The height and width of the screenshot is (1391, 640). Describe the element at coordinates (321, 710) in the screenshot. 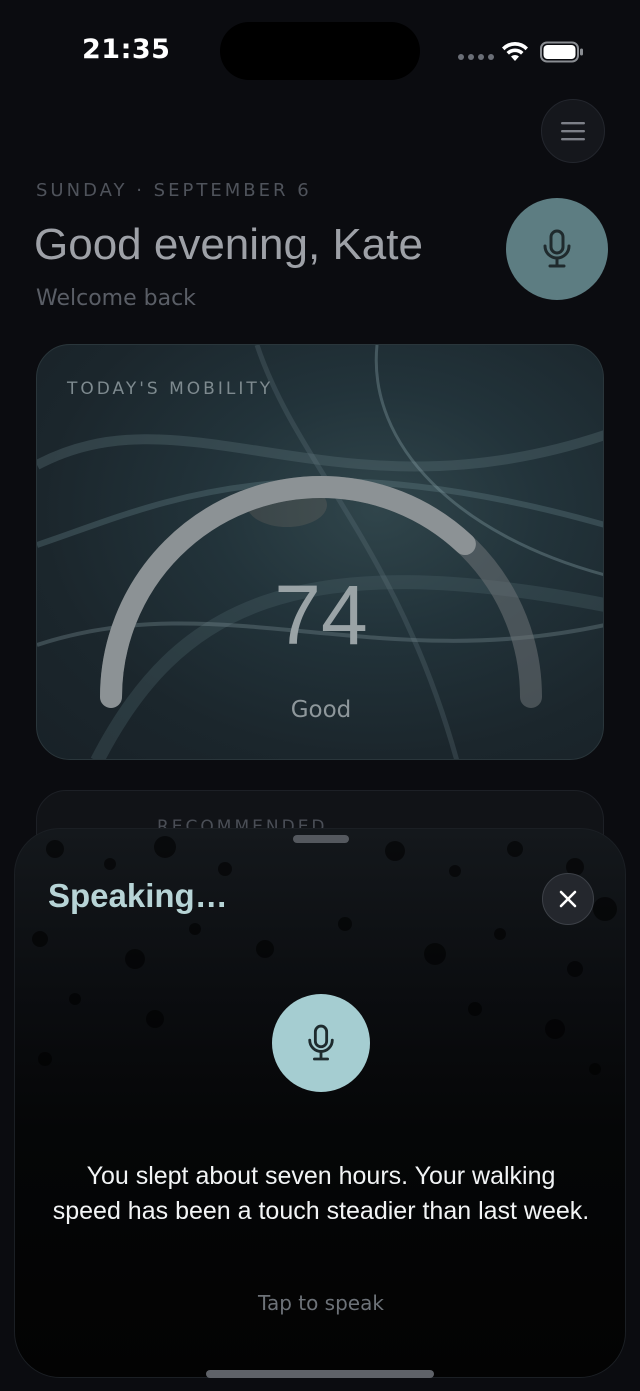

I see `mobility-status: Good` at that location.